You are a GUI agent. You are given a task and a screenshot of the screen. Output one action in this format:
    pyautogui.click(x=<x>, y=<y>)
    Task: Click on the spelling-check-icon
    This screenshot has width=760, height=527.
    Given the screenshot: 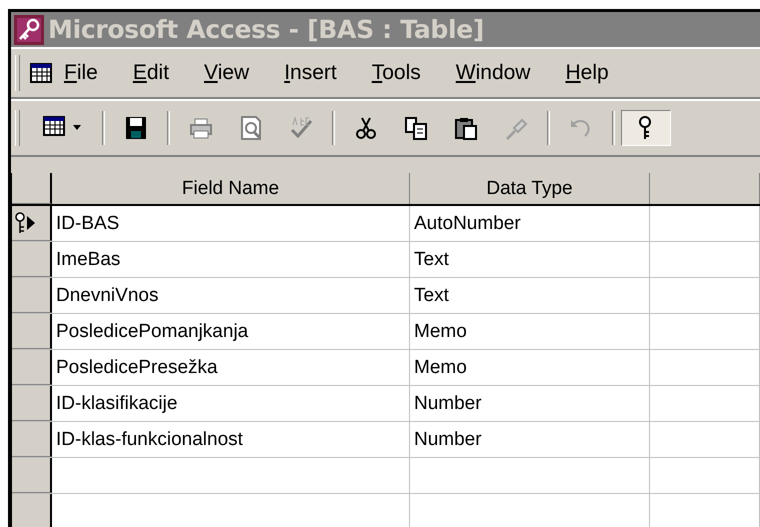 What is the action you would take?
    pyautogui.click(x=301, y=128)
    